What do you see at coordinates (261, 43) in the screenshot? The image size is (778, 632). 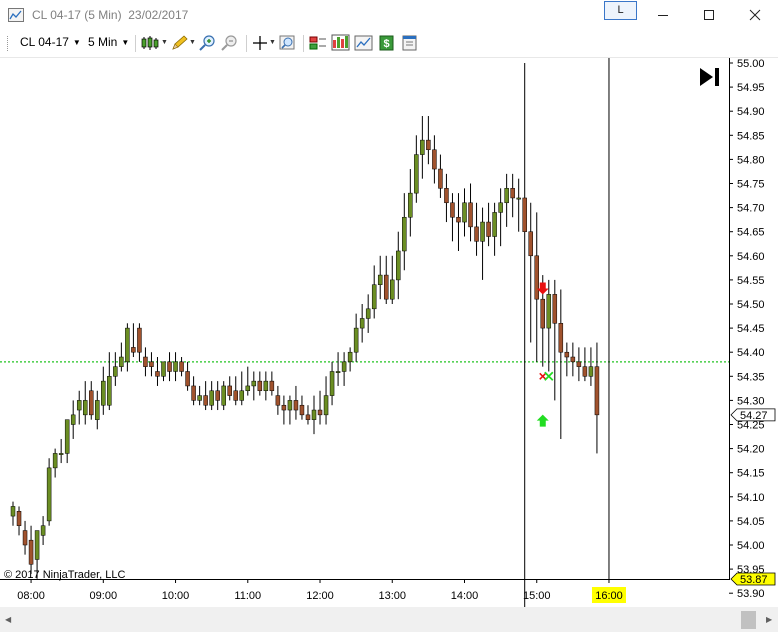 I see `crosshair-icon` at bounding box center [261, 43].